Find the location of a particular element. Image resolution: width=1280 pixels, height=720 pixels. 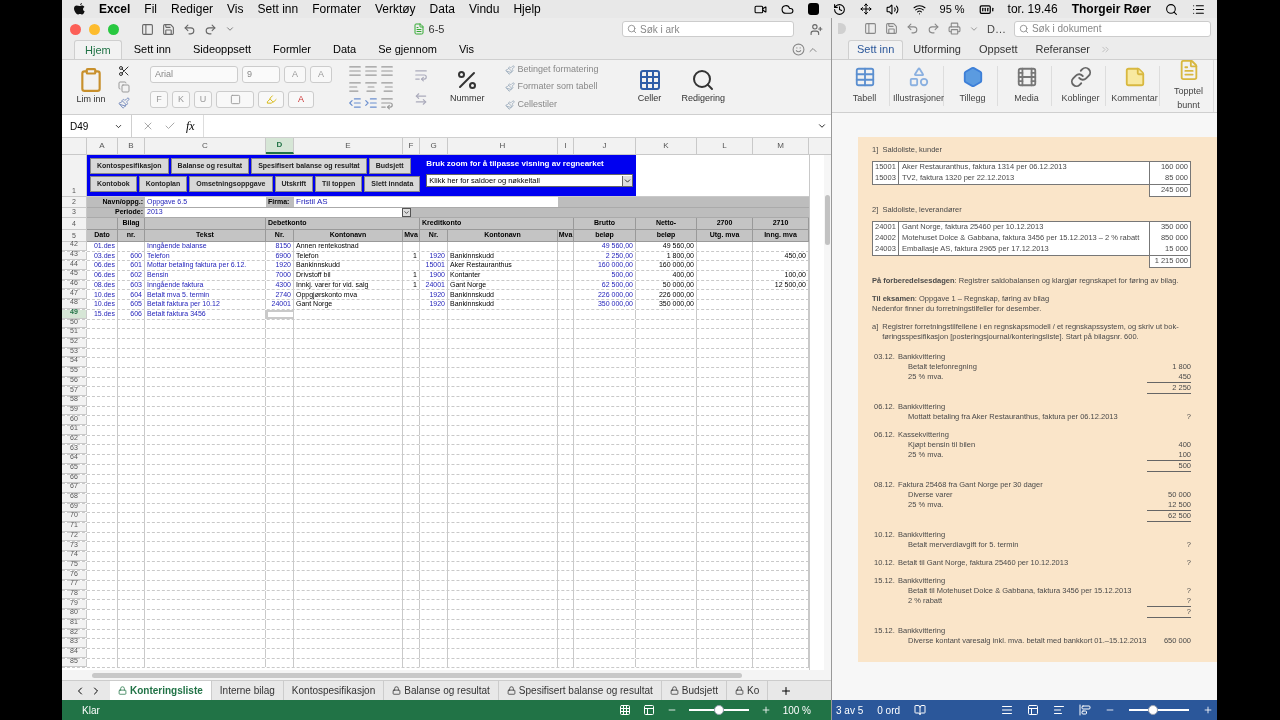

app-status-icon is located at coordinates (813, 9).